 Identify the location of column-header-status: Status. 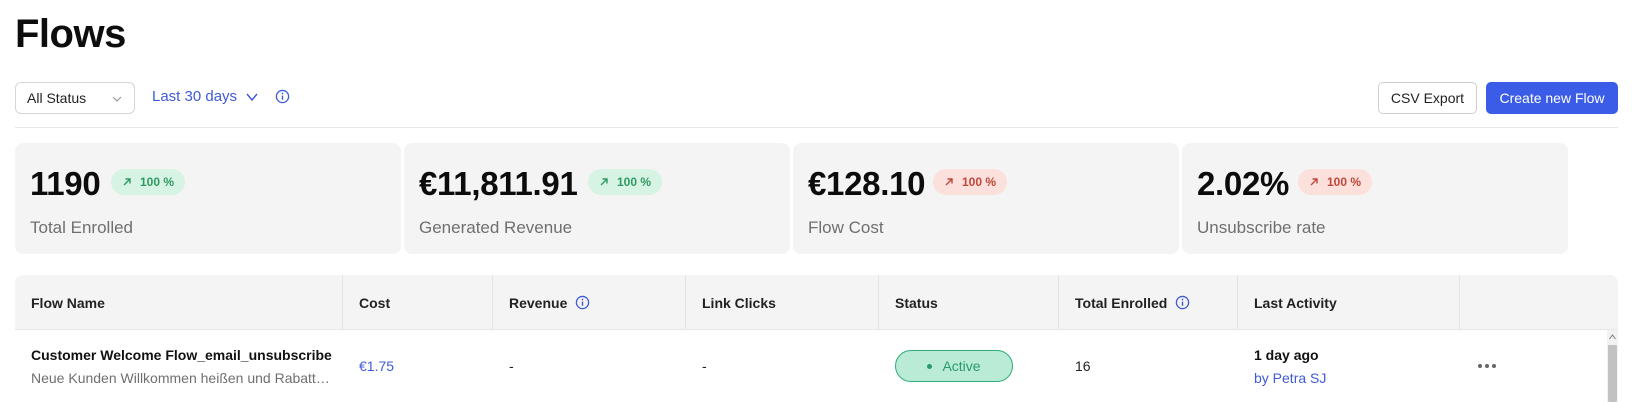
(969, 302).